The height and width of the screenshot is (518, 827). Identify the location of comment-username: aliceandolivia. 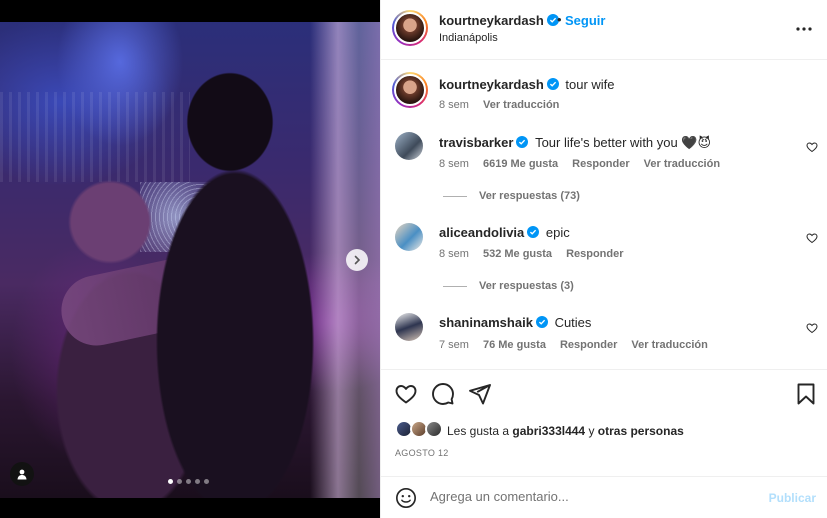
(481, 232).